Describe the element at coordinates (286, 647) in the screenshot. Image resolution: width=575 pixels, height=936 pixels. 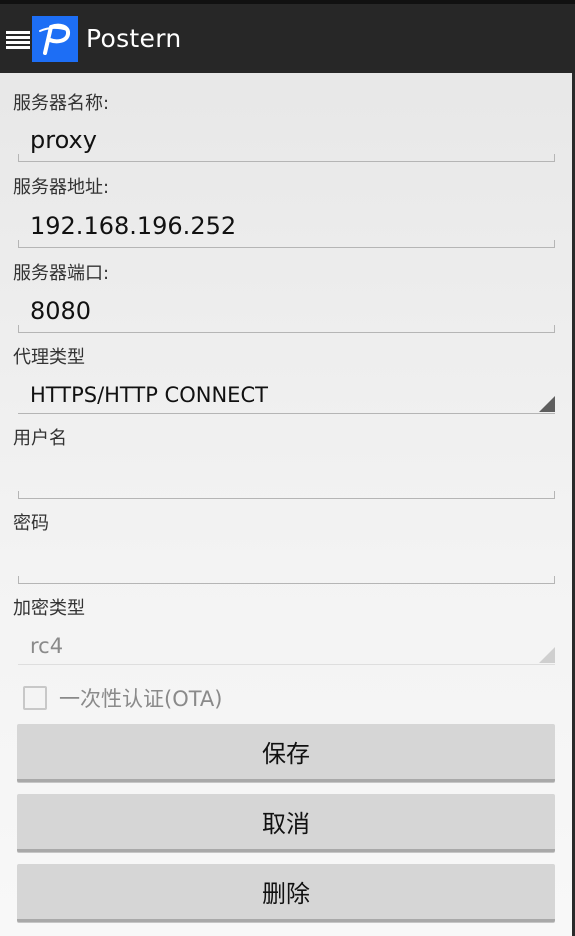
I see `encryption-type-spinner: rc4` at that location.